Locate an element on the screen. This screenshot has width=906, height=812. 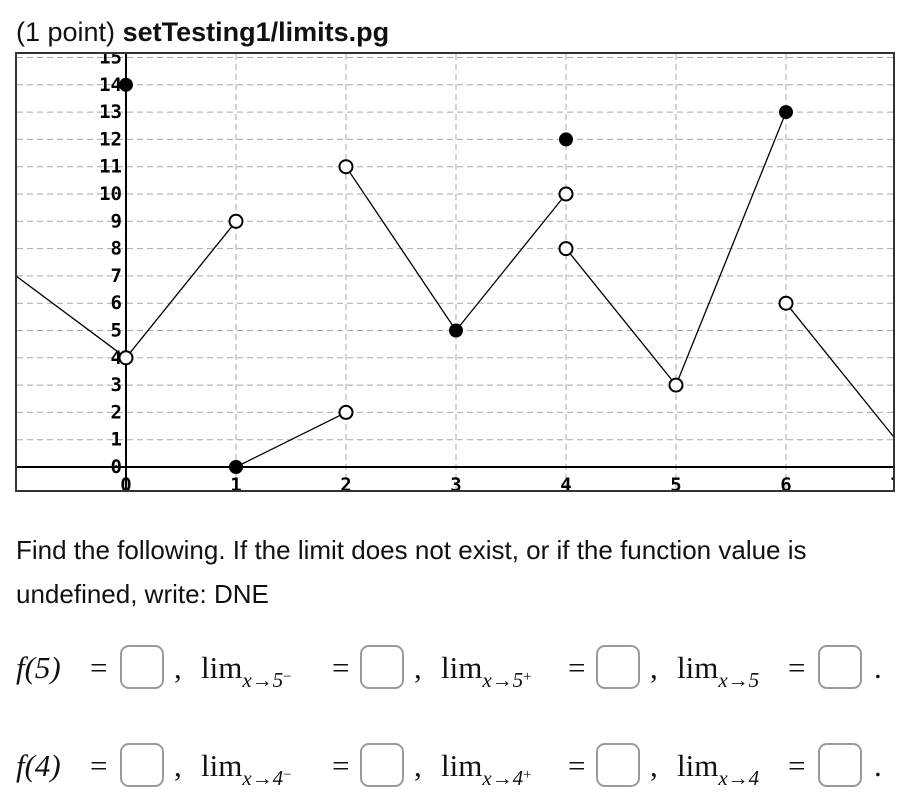
limit-subscript: x→4− is located at coordinates (266, 778).